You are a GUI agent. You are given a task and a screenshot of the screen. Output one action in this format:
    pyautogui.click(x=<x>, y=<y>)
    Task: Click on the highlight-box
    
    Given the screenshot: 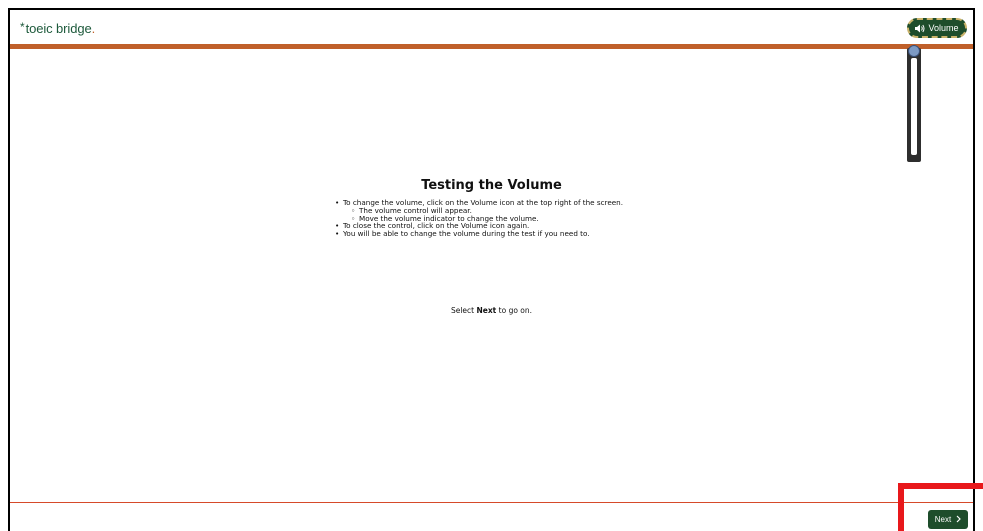 What is the action you would take?
    pyautogui.click(x=940, y=507)
    